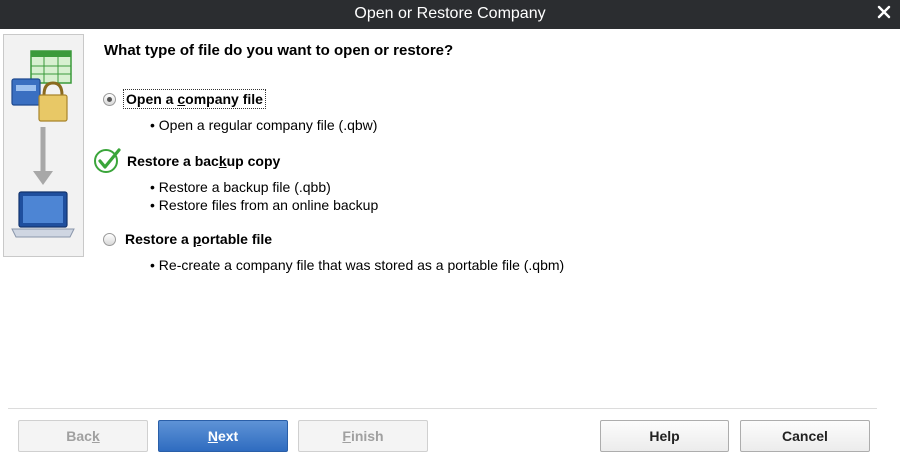 Image resolution: width=900 pixels, height=468 pixels. What do you see at coordinates (264, 205) in the screenshot?
I see `option-backup-bullet-2: • Restore files from an online backup` at bounding box center [264, 205].